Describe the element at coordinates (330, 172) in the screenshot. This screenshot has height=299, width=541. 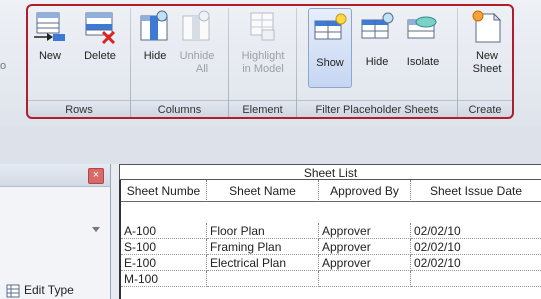
I see `schedule-title: Sheet List` at that location.